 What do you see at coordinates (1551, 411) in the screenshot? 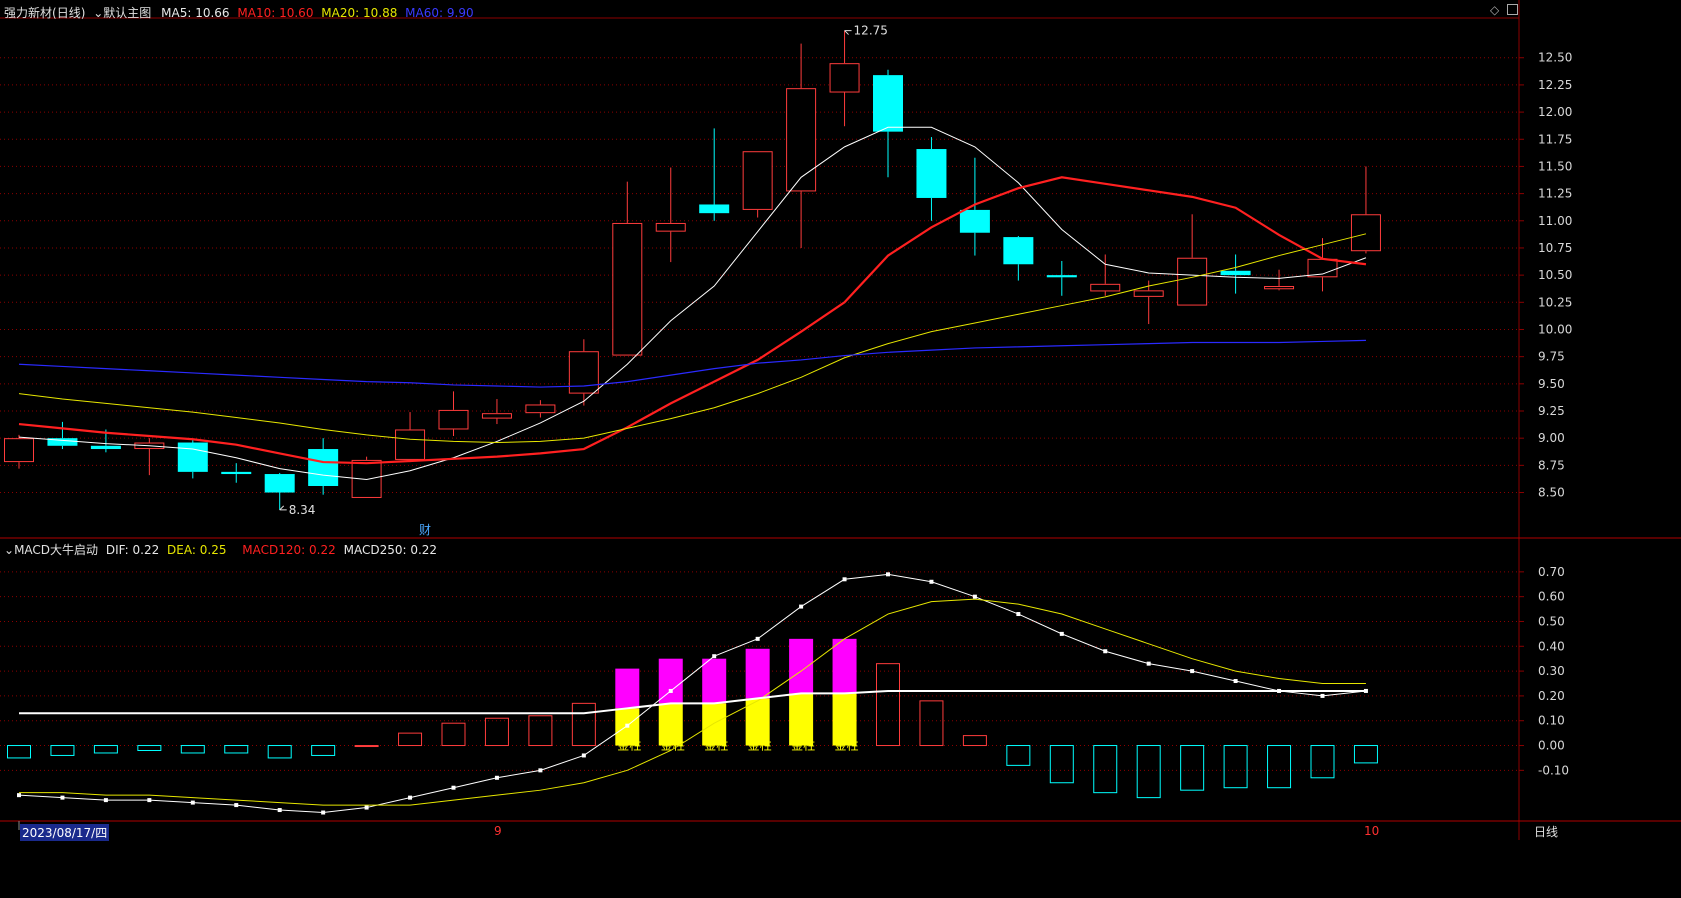
I see `y-tick-label: 9.25` at bounding box center [1551, 411].